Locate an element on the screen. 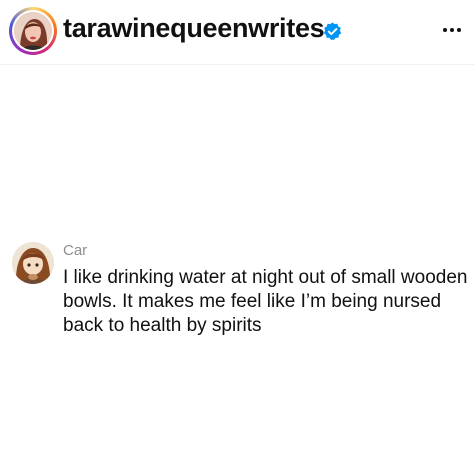 The height and width of the screenshot is (462, 474). username: tarawinequeenwrites is located at coordinates (194, 28).